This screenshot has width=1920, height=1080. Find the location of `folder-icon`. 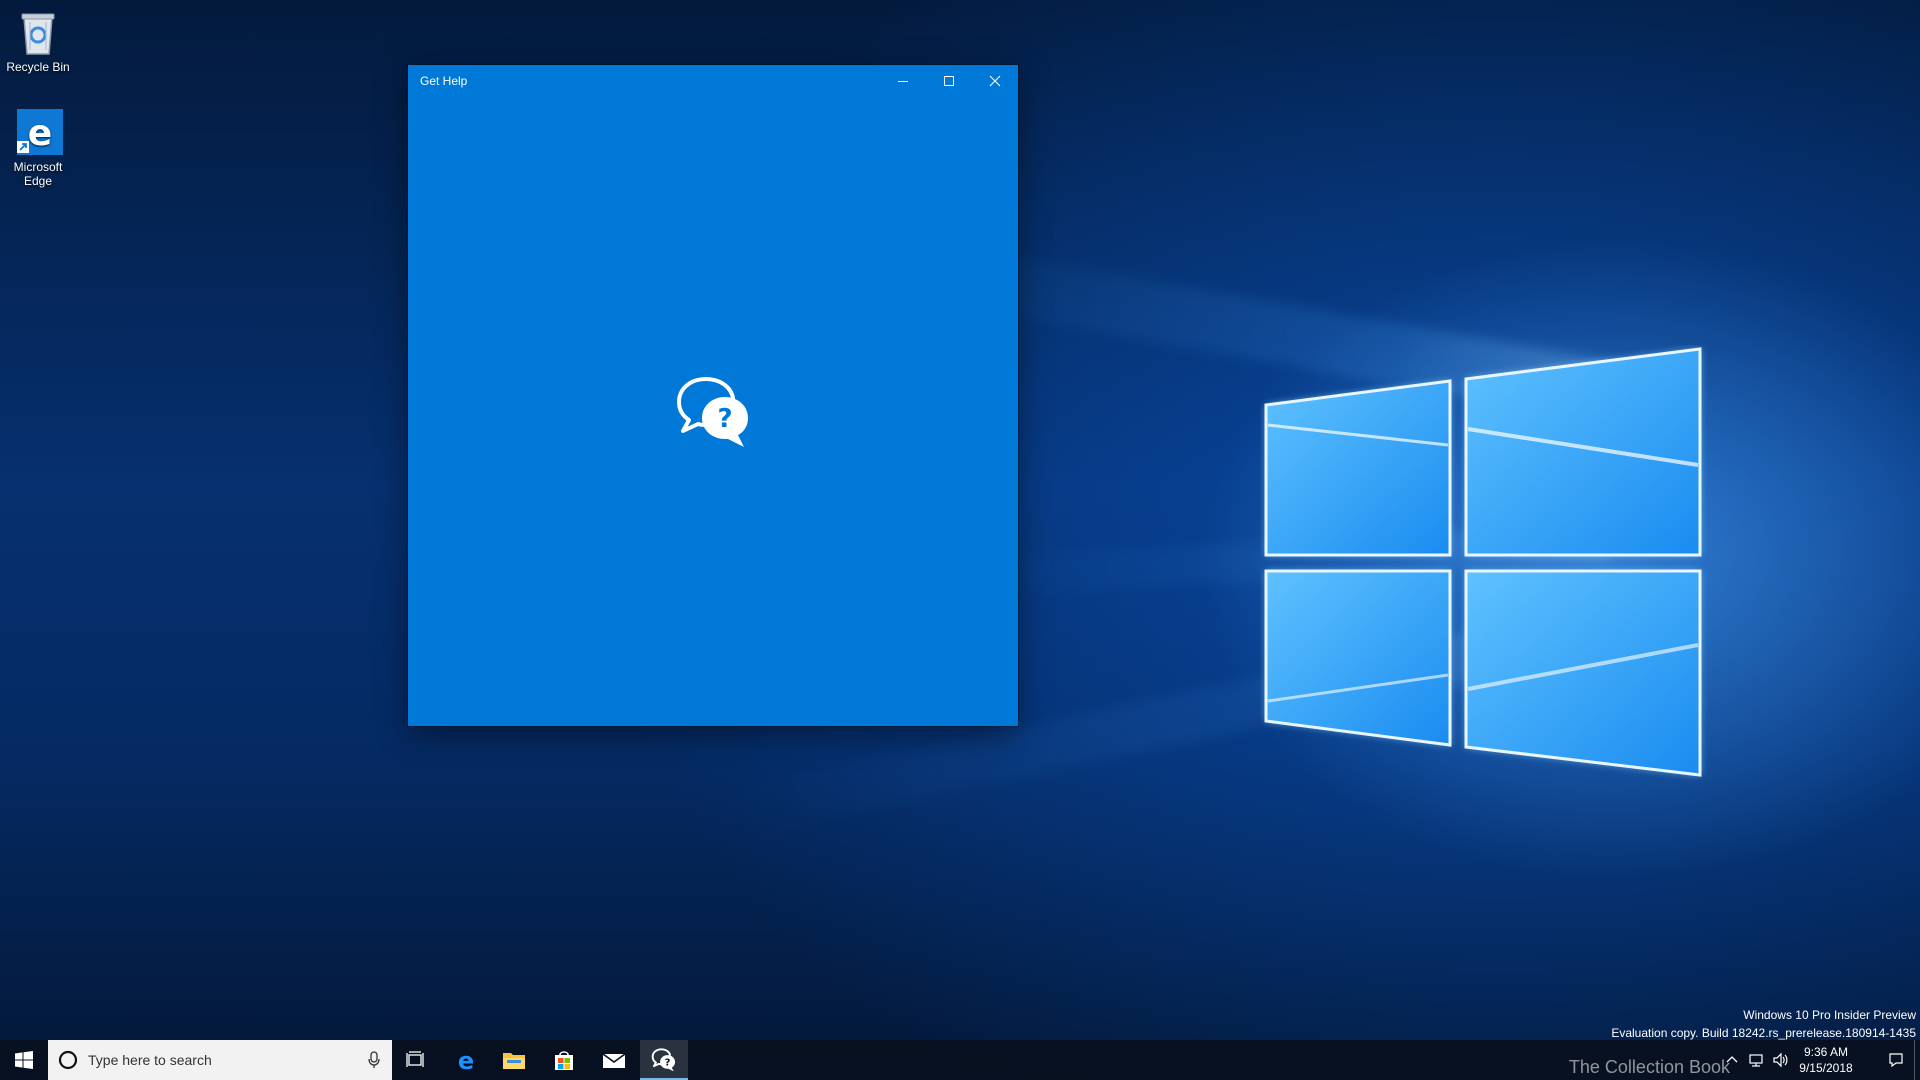

folder-icon is located at coordinates (514, 1061).